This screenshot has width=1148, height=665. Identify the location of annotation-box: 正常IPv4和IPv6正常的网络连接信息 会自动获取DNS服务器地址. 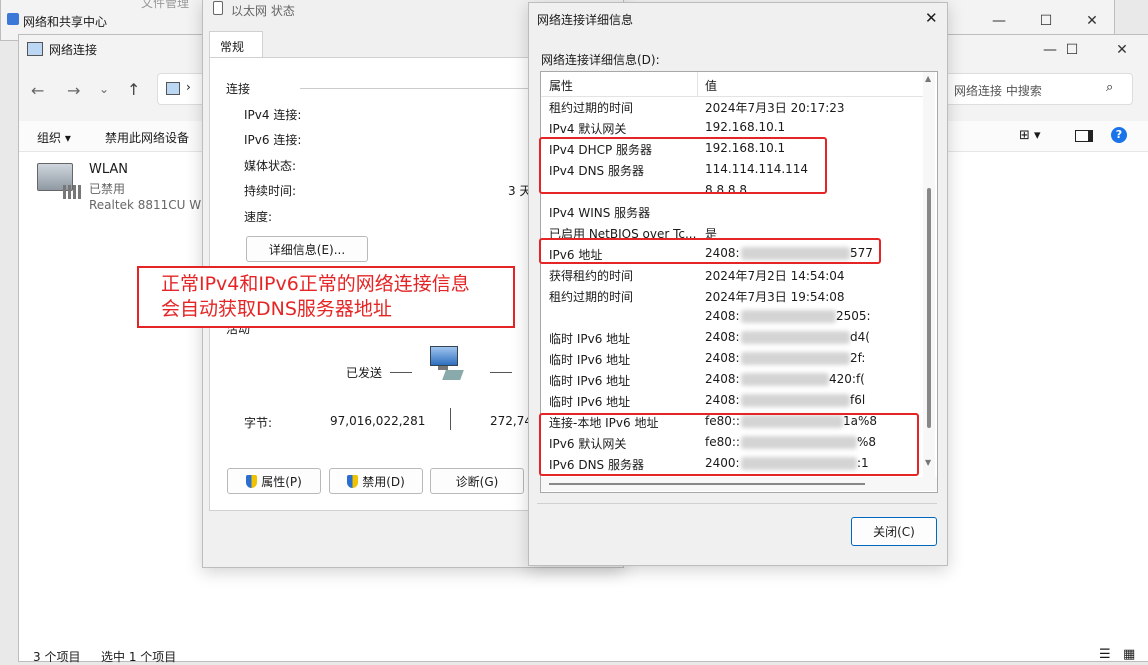
(326, 297).